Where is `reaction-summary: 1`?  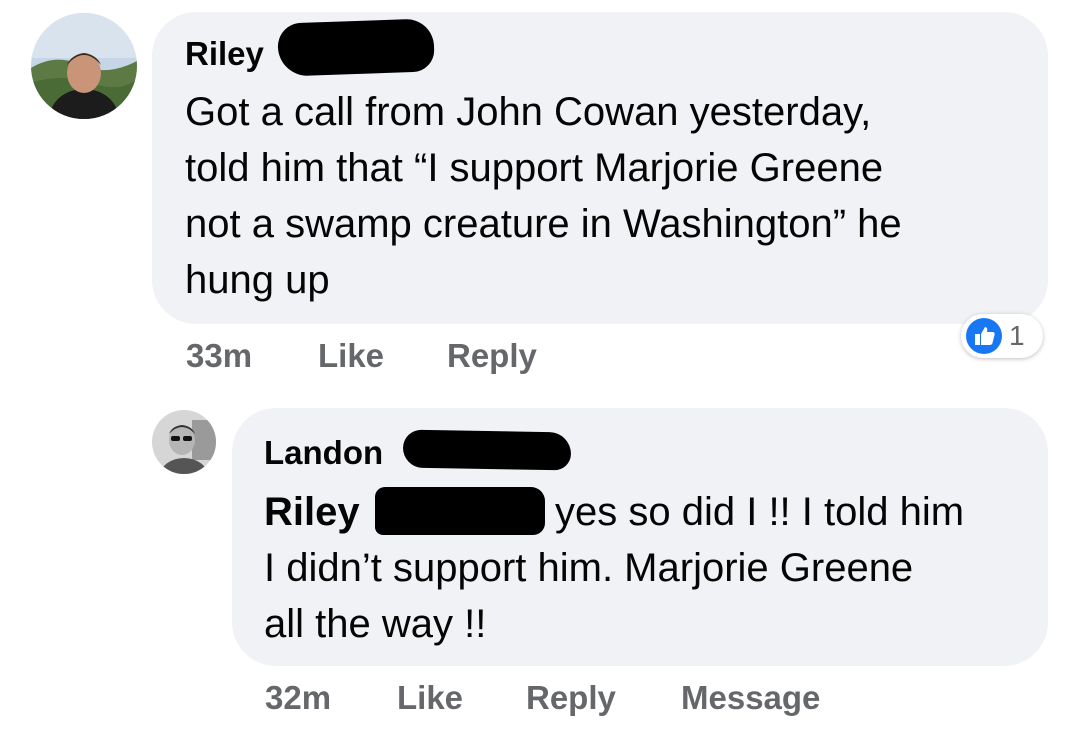
reaction-summary: 1 is located at coordinates (1002, 336).